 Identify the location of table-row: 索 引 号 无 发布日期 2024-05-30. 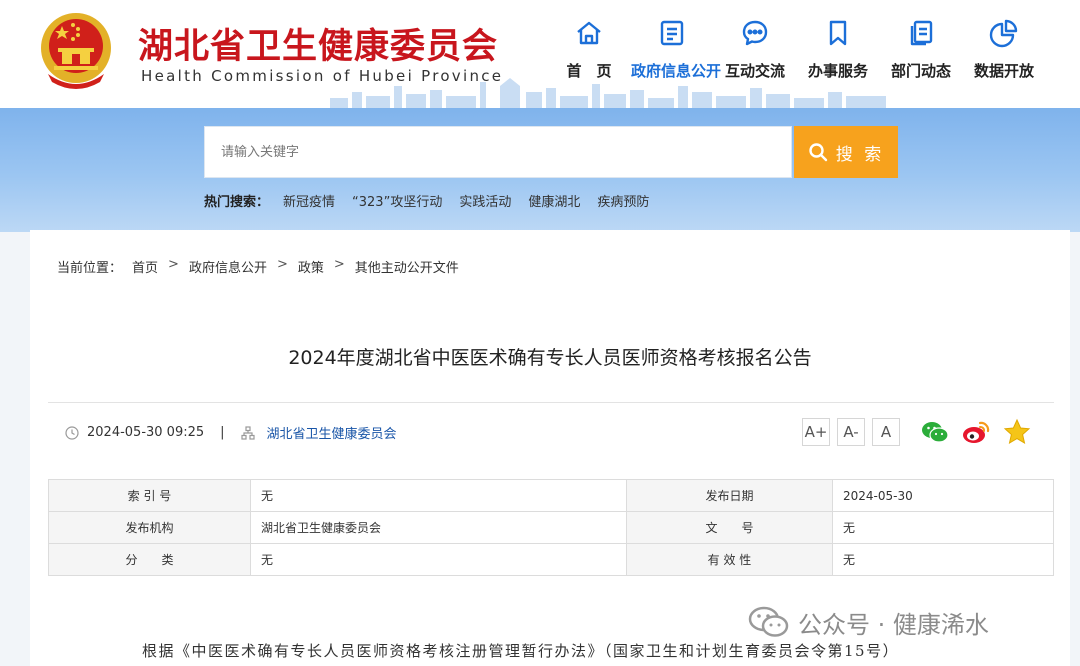
(551, 495).